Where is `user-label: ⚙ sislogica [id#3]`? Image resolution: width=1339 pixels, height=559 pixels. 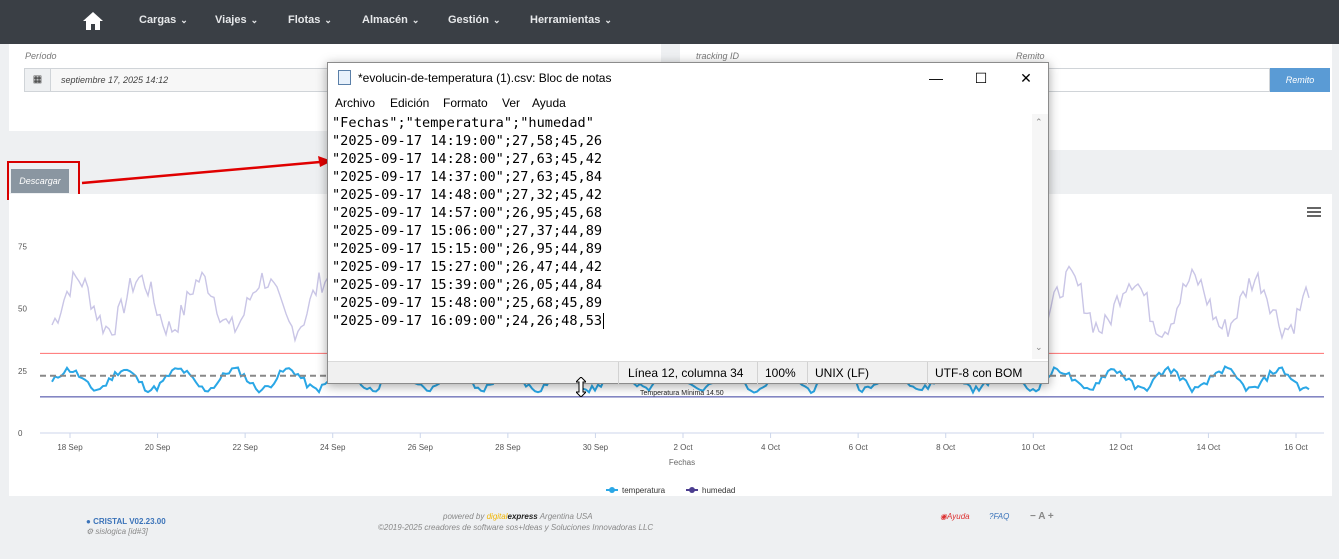 user-label: ⚙ sislogica [id#3] is located at coordinates (117, 531).